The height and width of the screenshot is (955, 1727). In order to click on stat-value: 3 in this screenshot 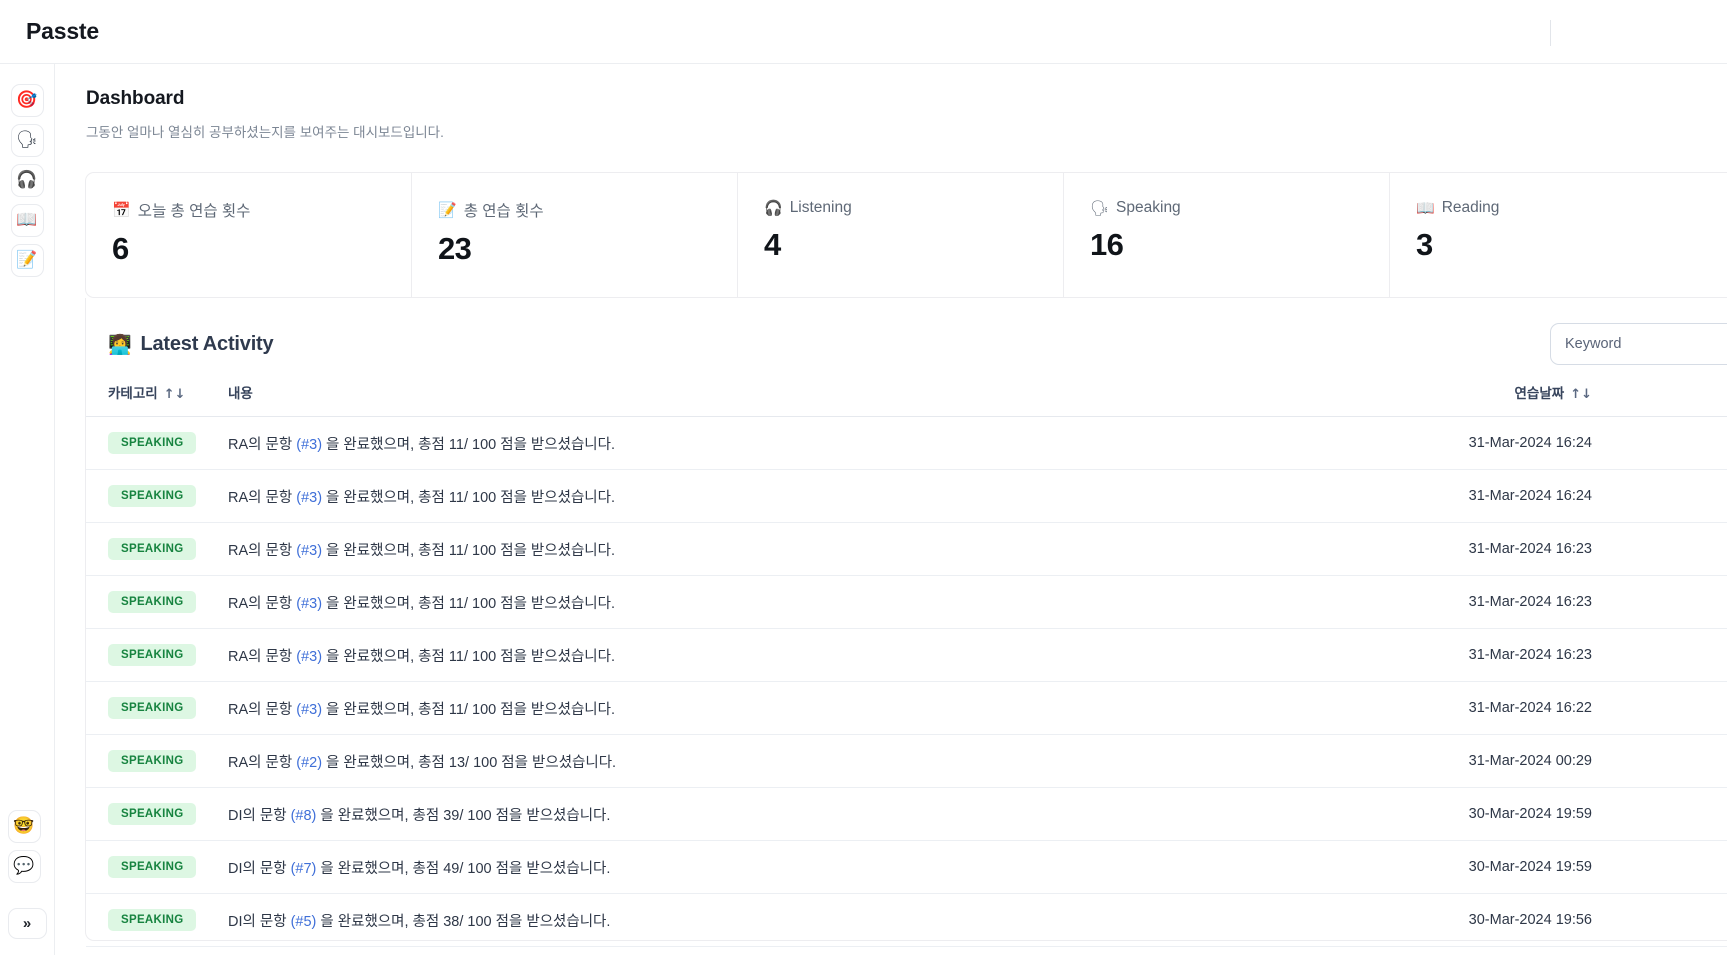, I will do `click(1424, 244)`.